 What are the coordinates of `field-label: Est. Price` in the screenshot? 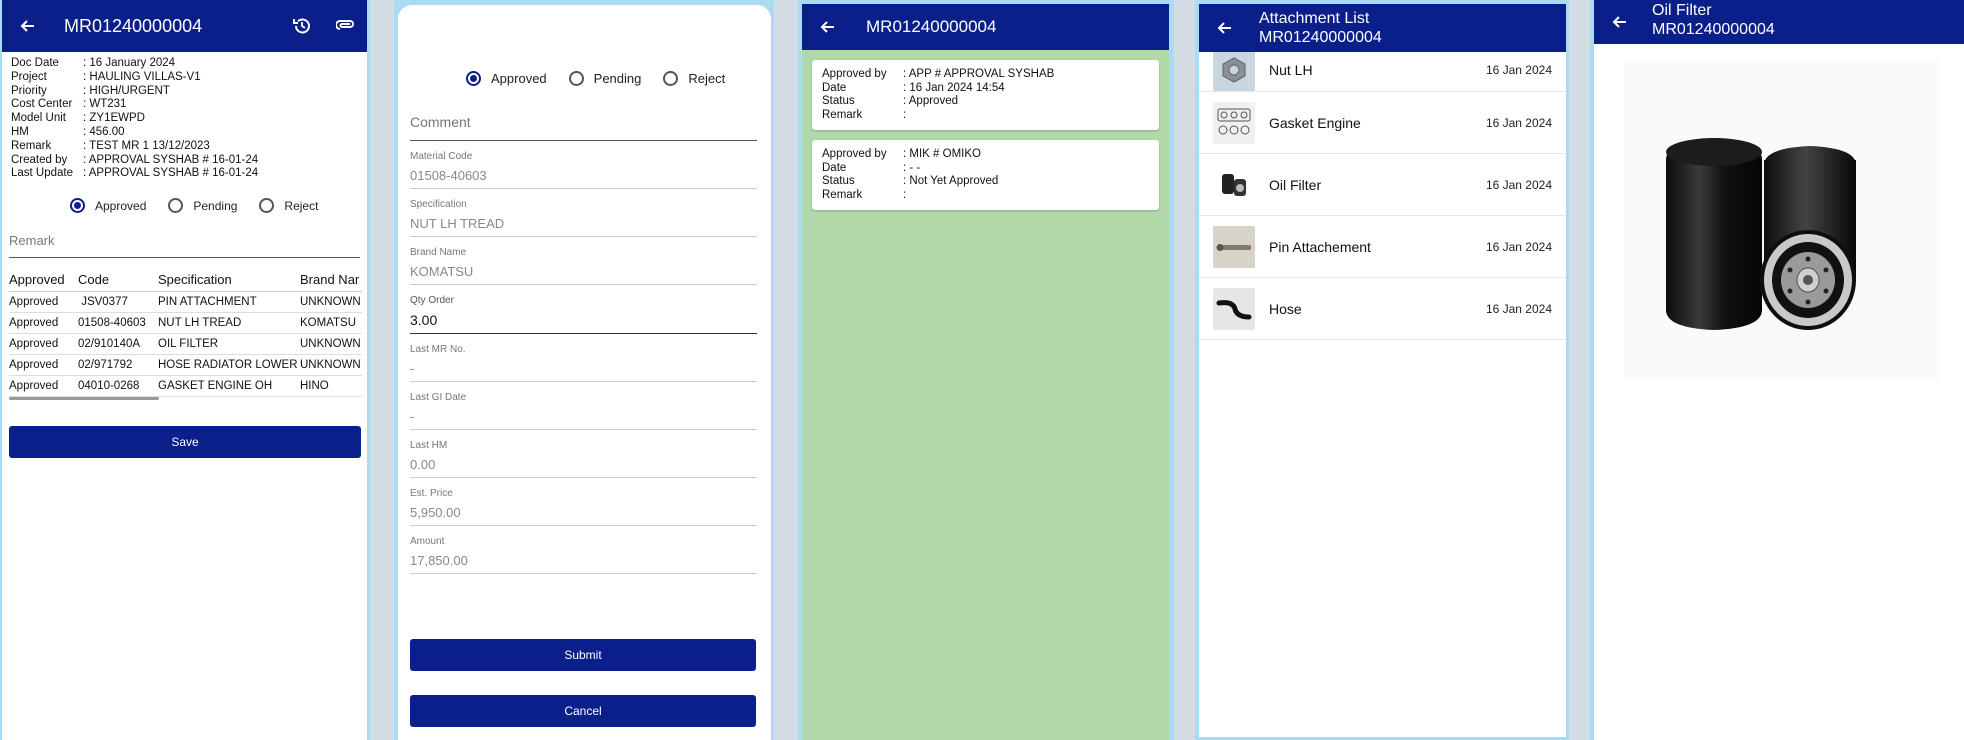 It's located at (431, 493).